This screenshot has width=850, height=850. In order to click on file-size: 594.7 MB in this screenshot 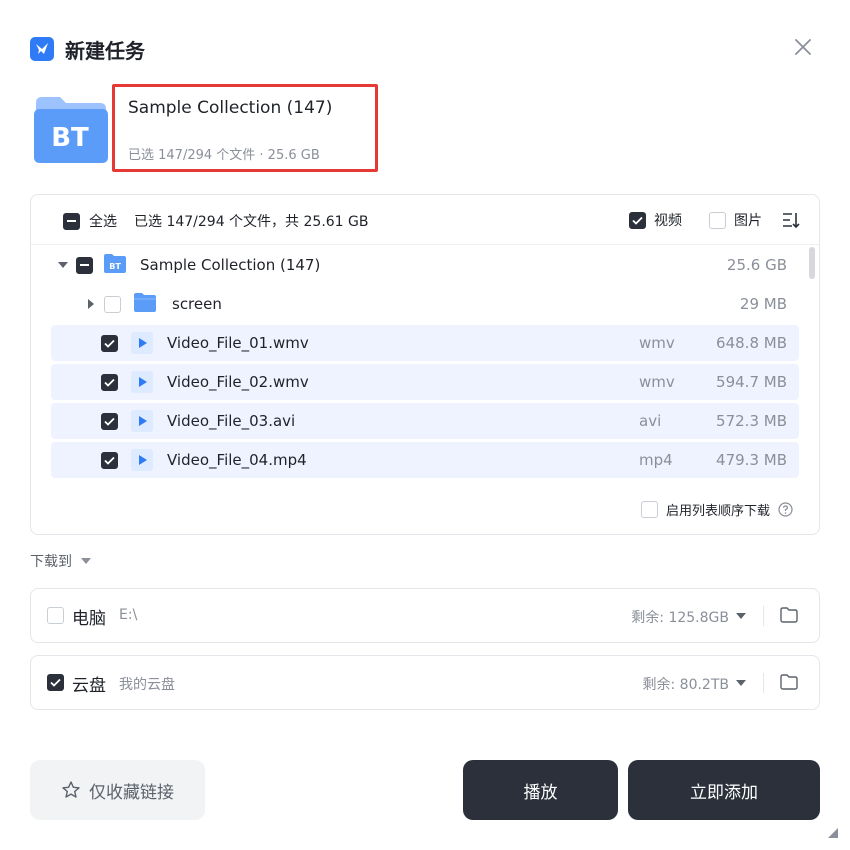, I will do `click(751, 382)`.